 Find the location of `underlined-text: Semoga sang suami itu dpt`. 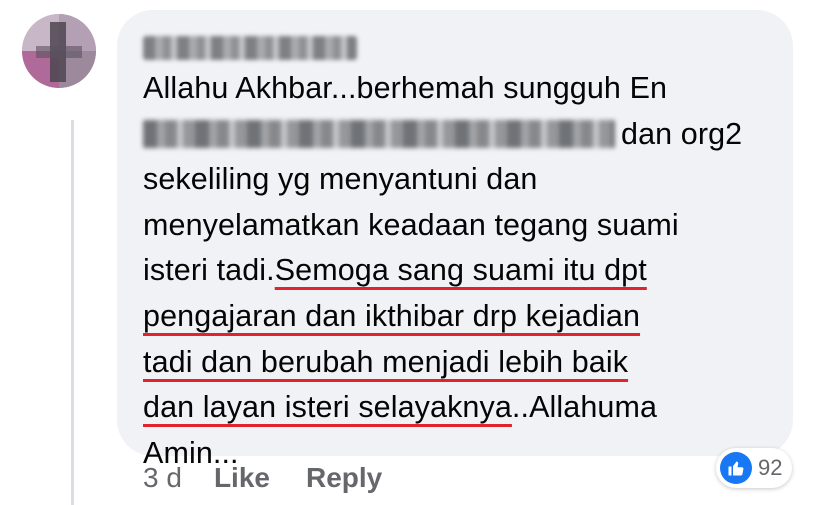

underlined-text: Semoga sang suami itu dpt is located at coordinates (460, 270).